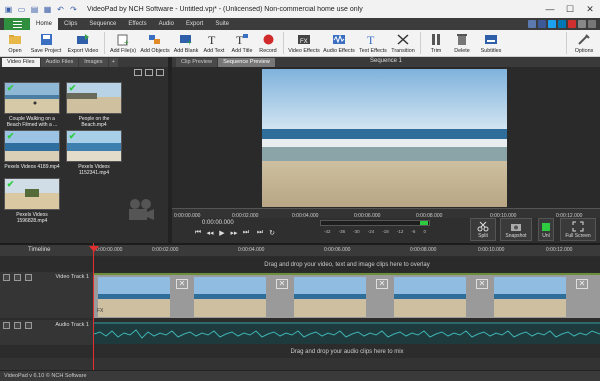 Image resolution: width=600 pixels, height=381 pixels. Describe the element at coordinates (234, 233) in the screenshot. I see `step-forward-icon: ▸▸` at that location.